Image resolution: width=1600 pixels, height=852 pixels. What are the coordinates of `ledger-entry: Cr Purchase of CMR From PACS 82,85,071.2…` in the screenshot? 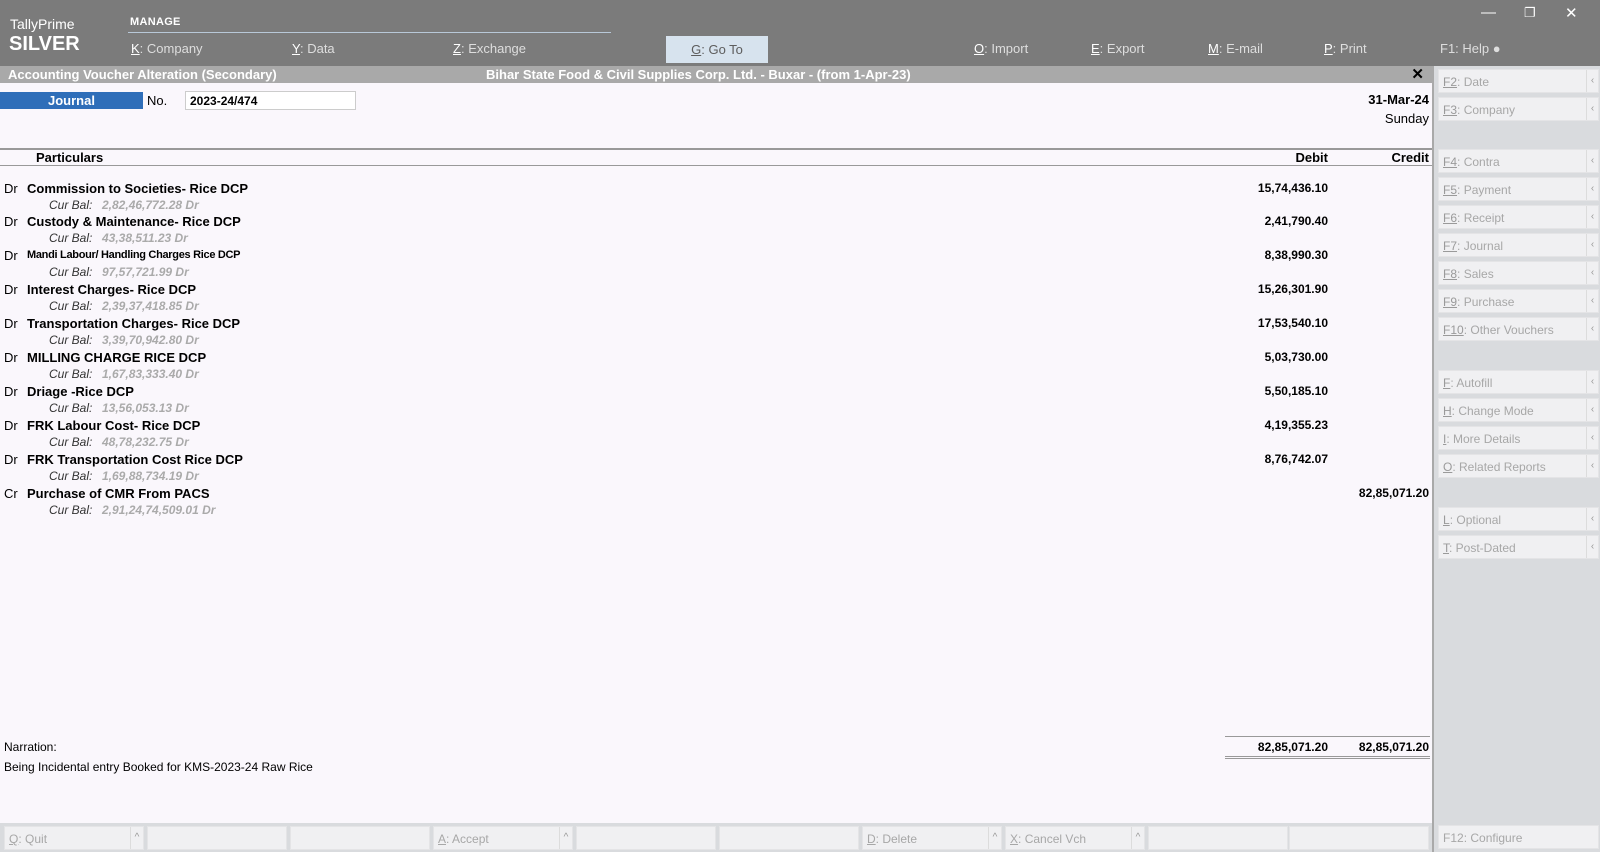 It's located at (716, 503).